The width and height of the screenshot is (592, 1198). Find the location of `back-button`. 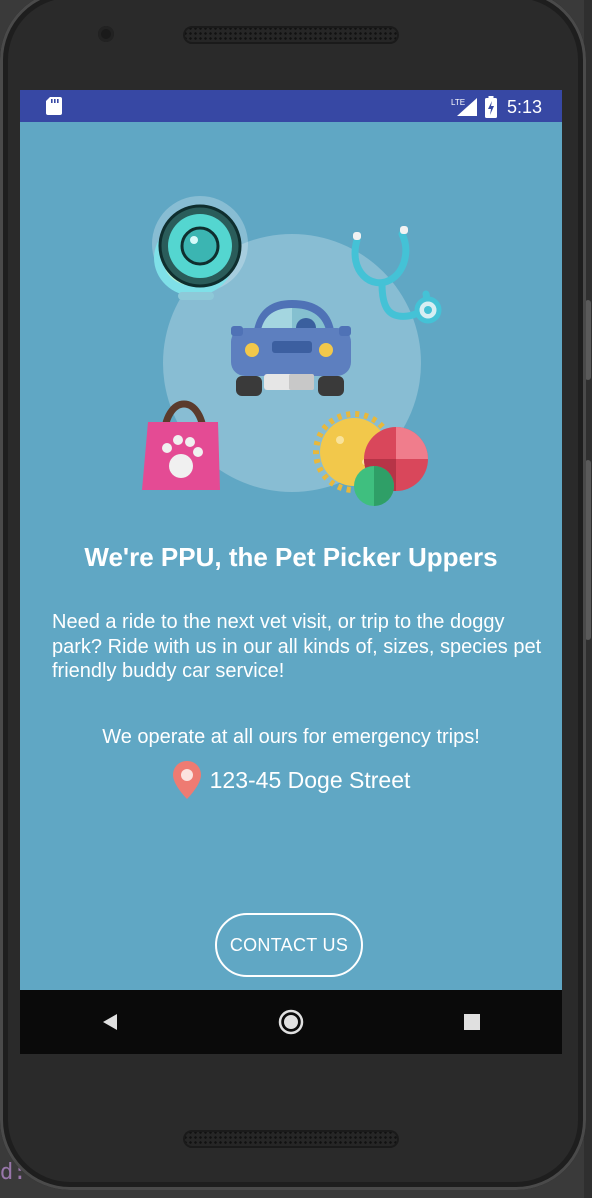

back-button is located at coordinates (110, 1022).